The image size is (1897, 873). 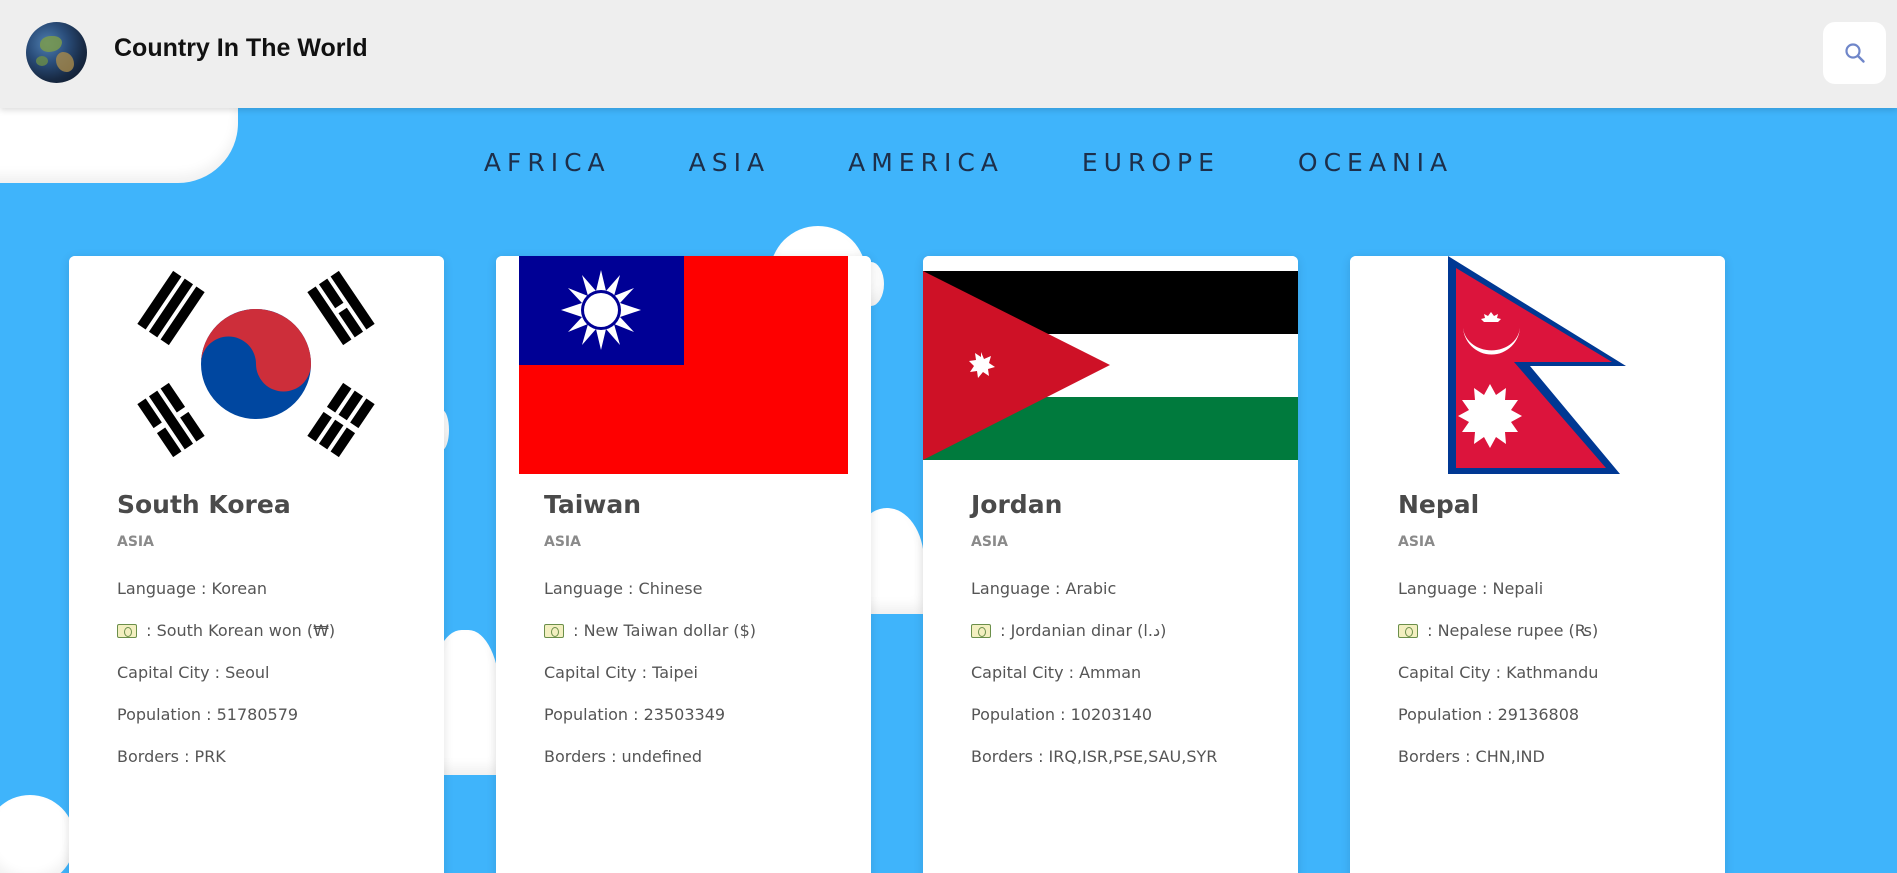 I want to click on country-capital: Capital City : Seoul, so click(x=193, y=672).